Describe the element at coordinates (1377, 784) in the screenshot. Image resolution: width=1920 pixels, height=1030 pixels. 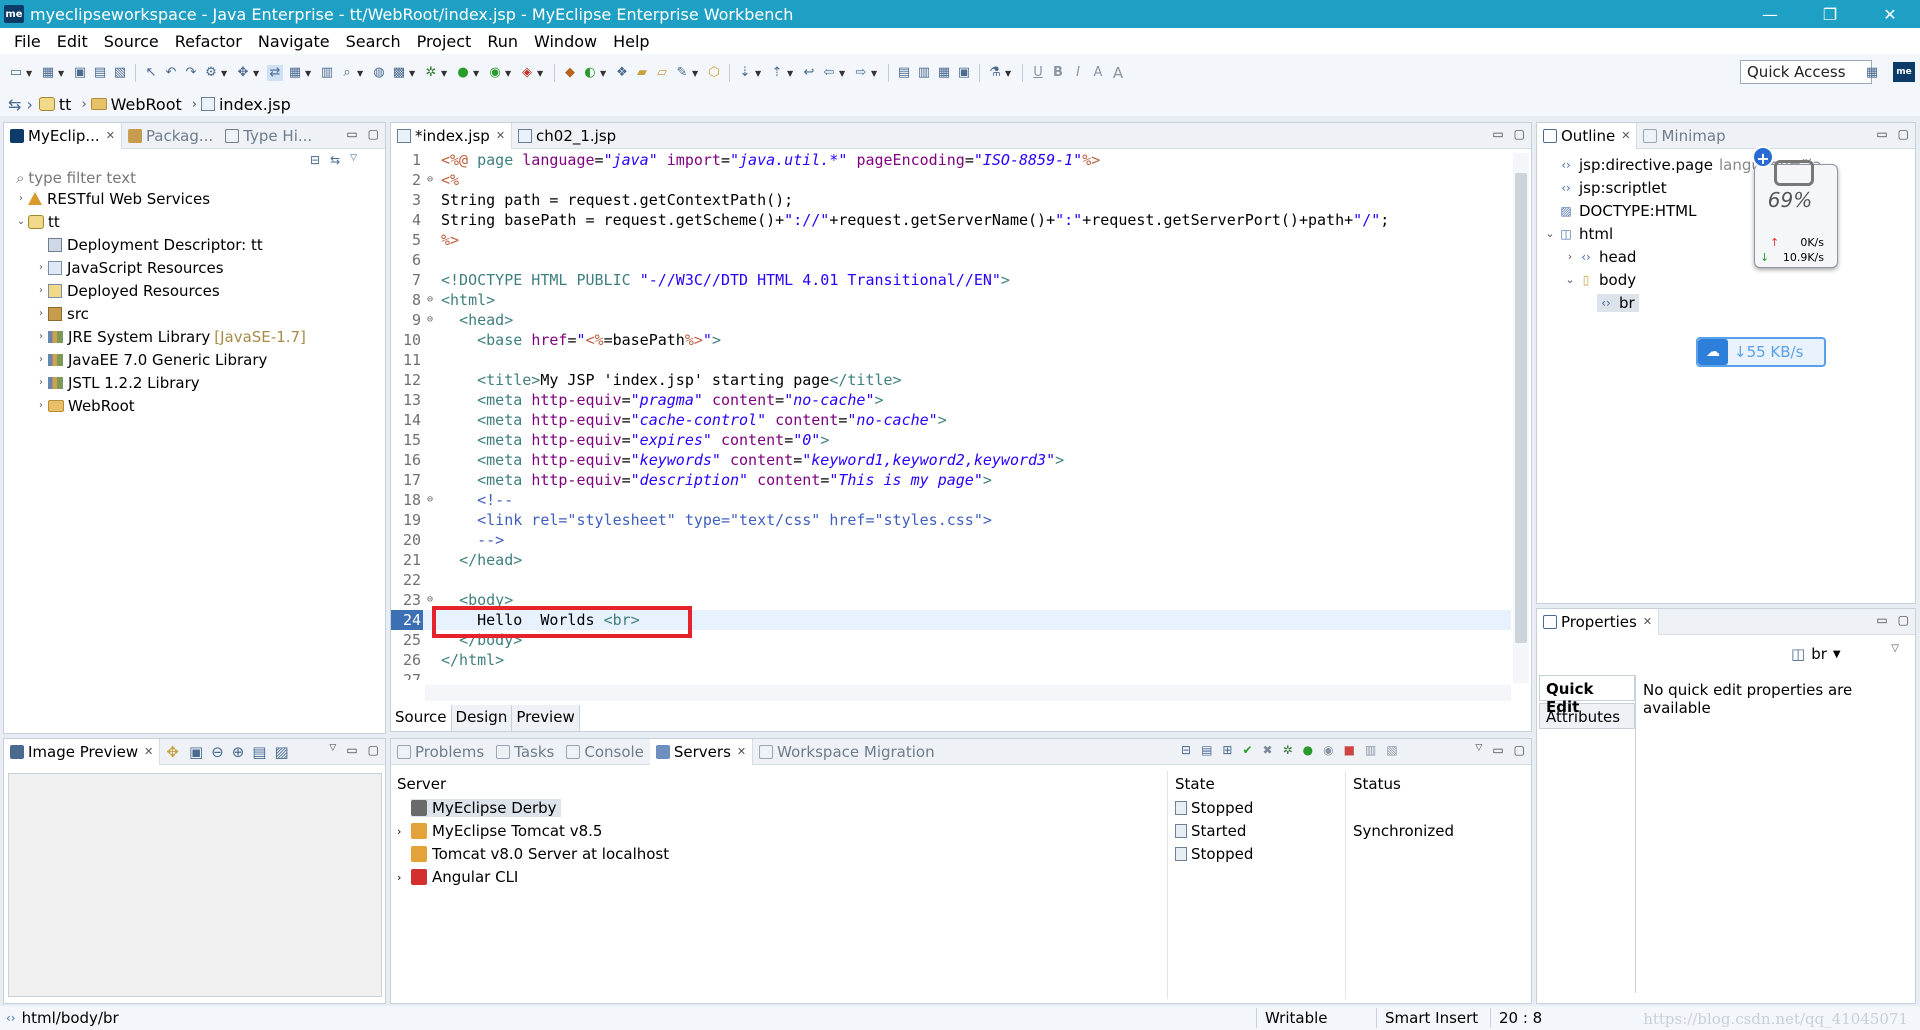
I see `column-status: Status` at that location.